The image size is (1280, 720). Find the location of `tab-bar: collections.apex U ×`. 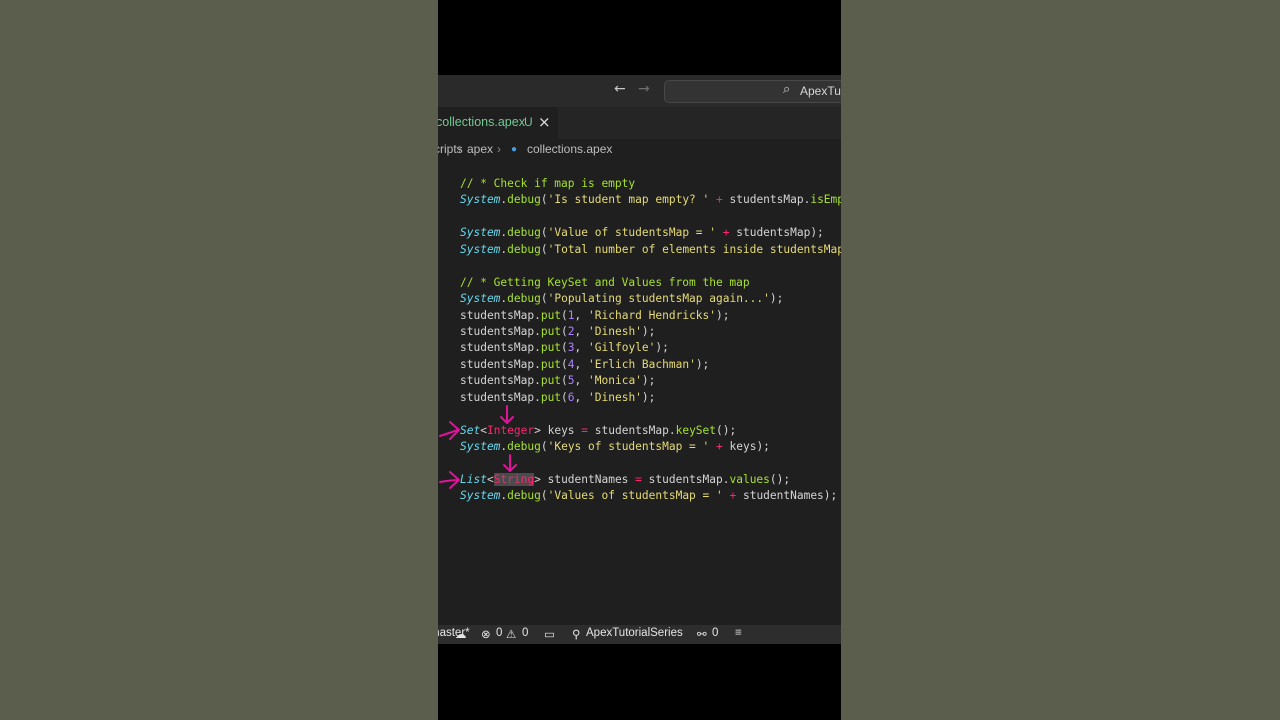

tab-bar: collections.apex U × is located at coordinates (639, 123).